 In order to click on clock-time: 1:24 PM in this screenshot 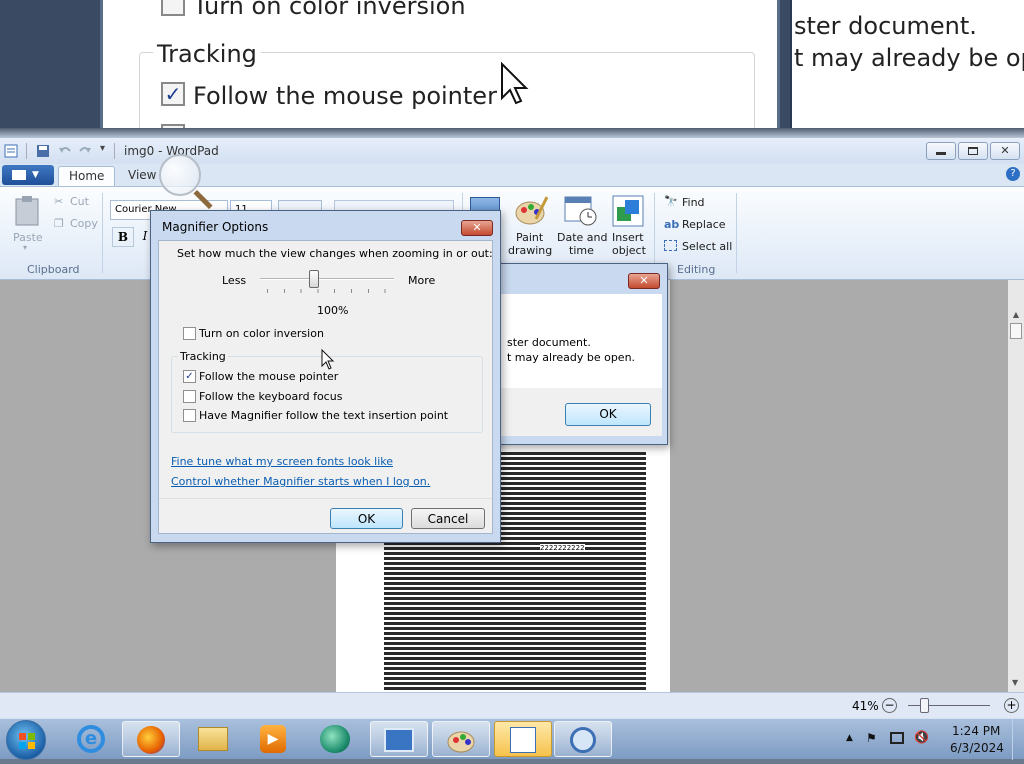, I will do `click(976, 731)`.